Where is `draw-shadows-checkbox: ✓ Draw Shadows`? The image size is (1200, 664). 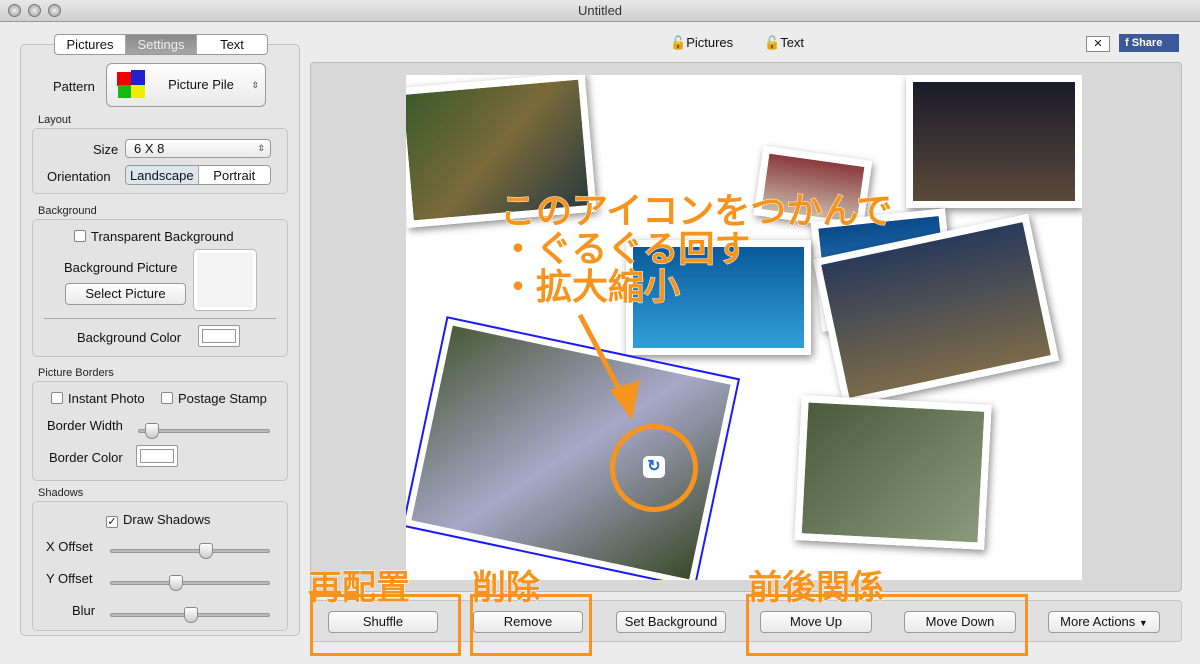 draw-shadows-checkbox: ✓ Draw Shadows is located at coordinates (158, 520).